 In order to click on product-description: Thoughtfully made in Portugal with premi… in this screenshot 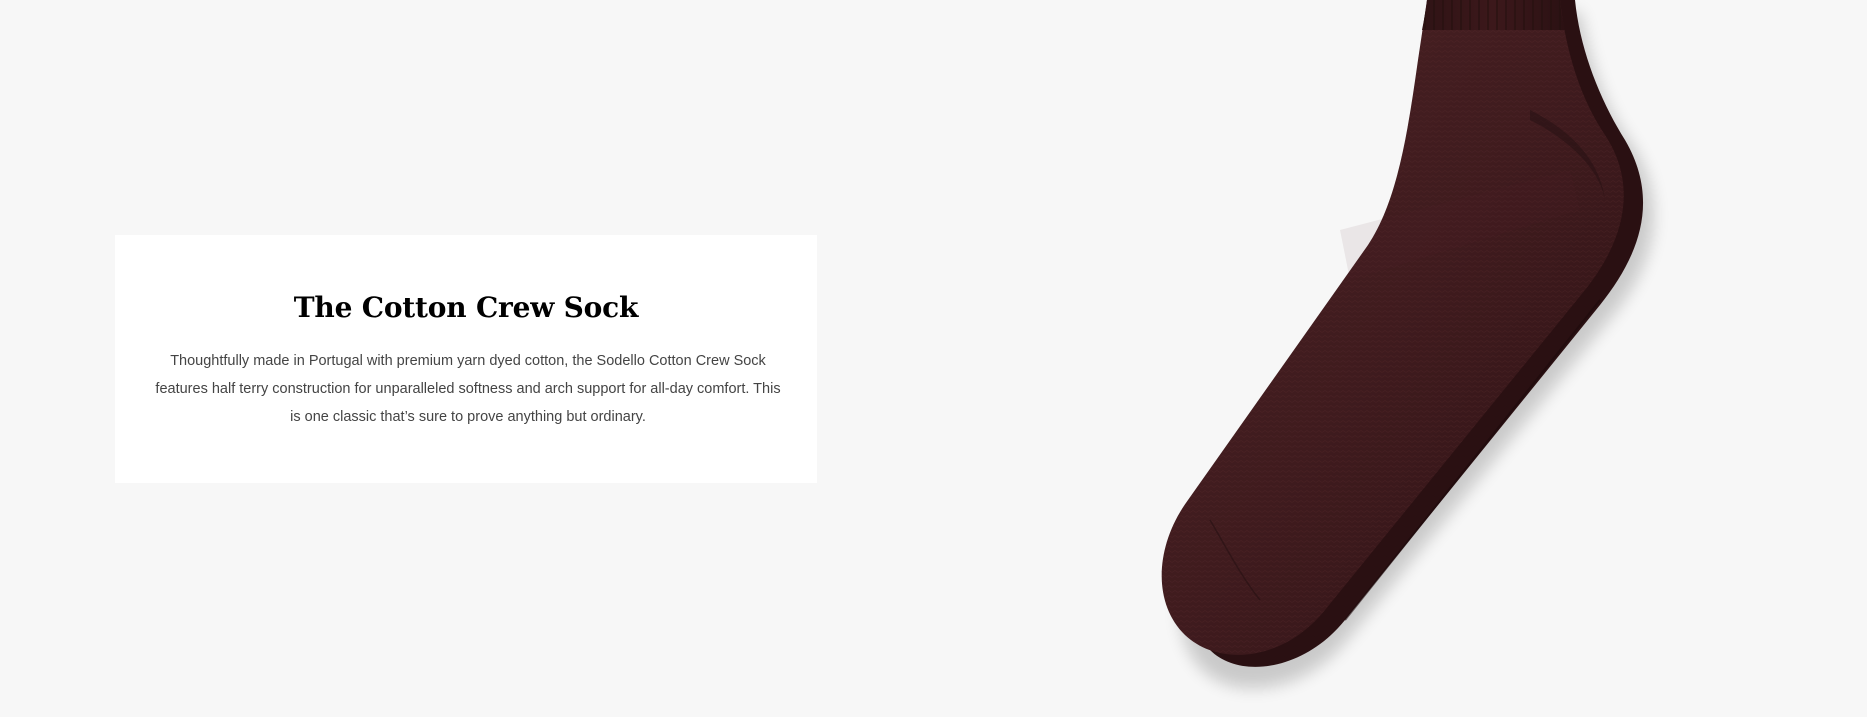, I will do `click(468, 388)`.